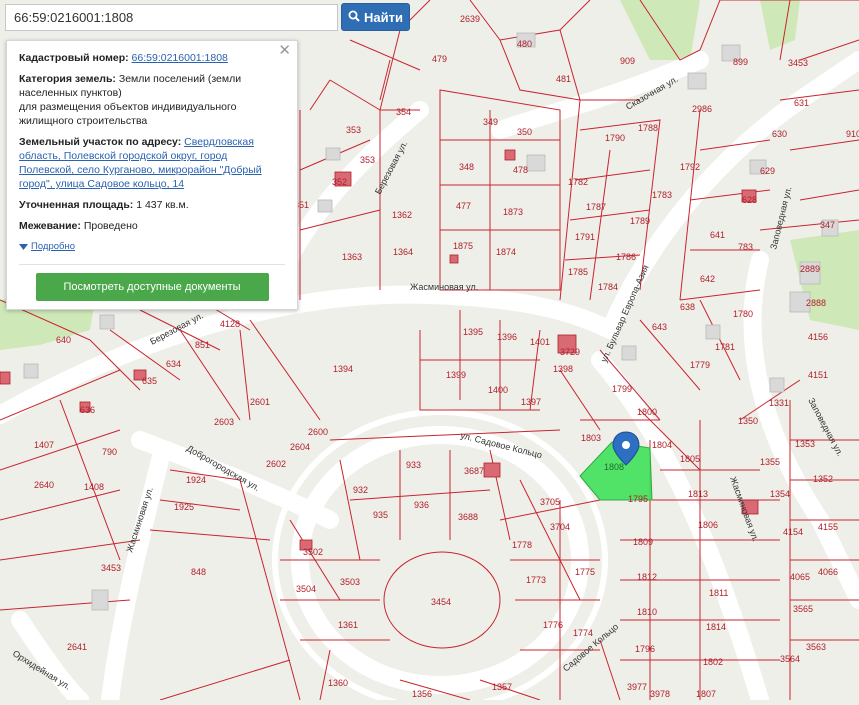 Image resolution: width=859 pixels, height=705 pixels. I want to click on svg-text: 4155, so click(828, 527).